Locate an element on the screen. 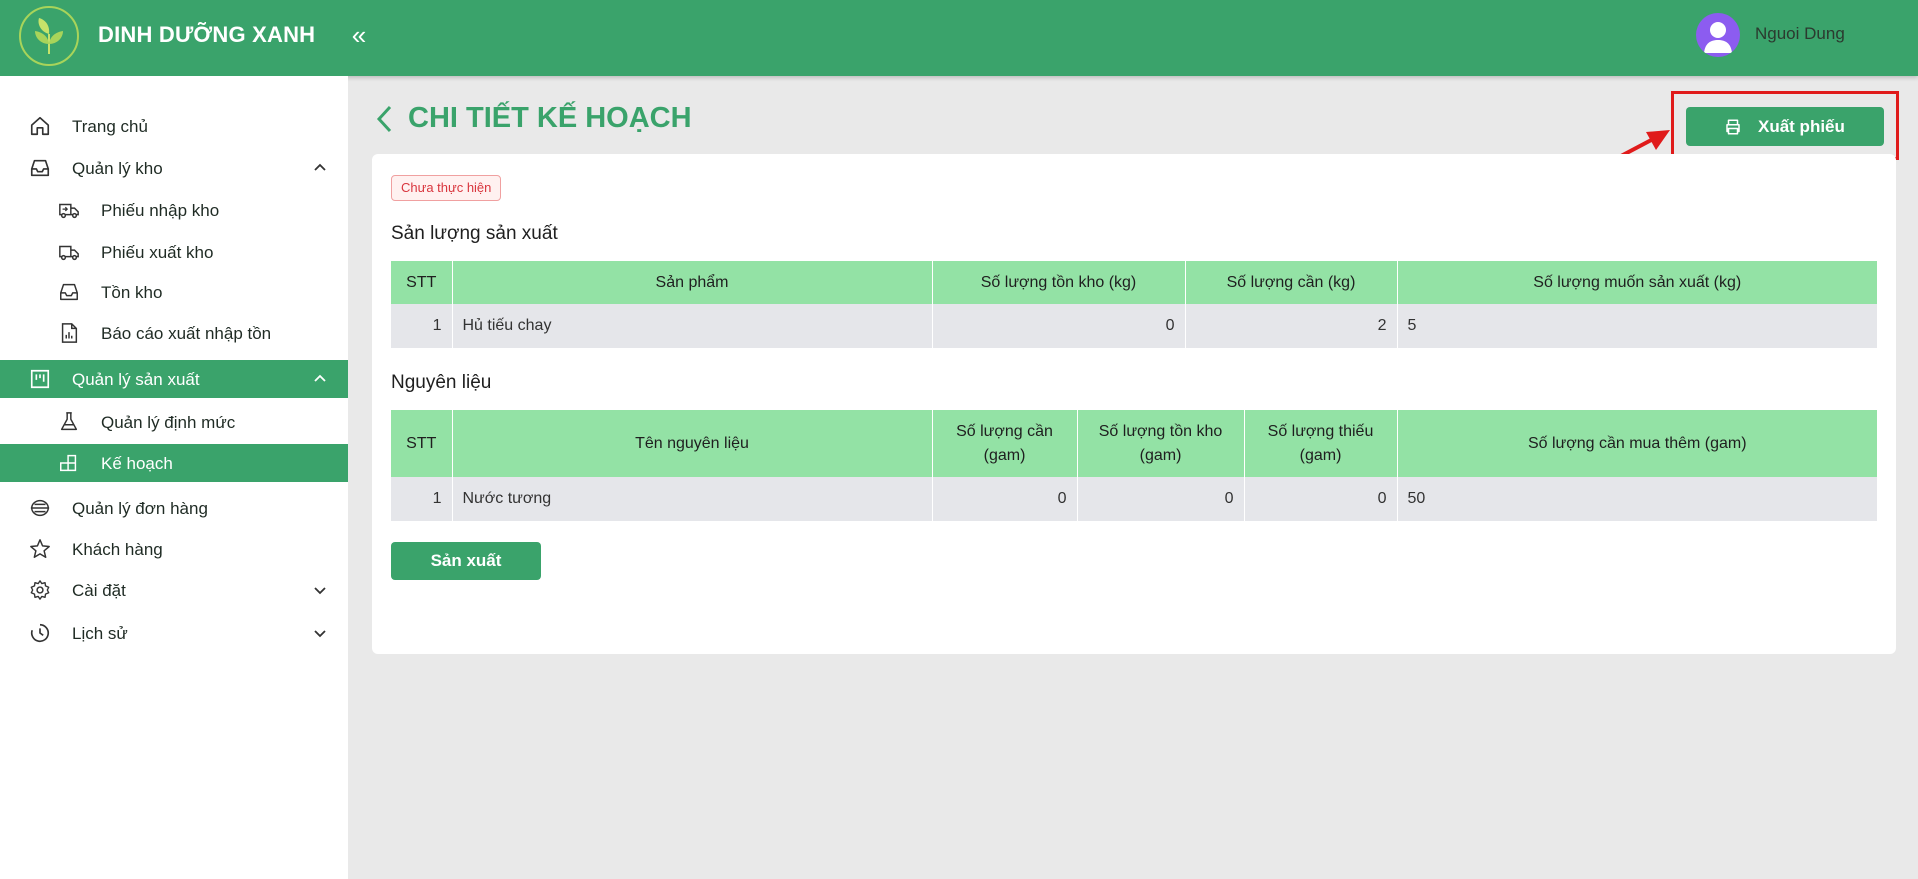 The height and width of the screenshot is (879, 1918). sidebar-item-label: Quản lý định mức is located at coordinates (168, 422).